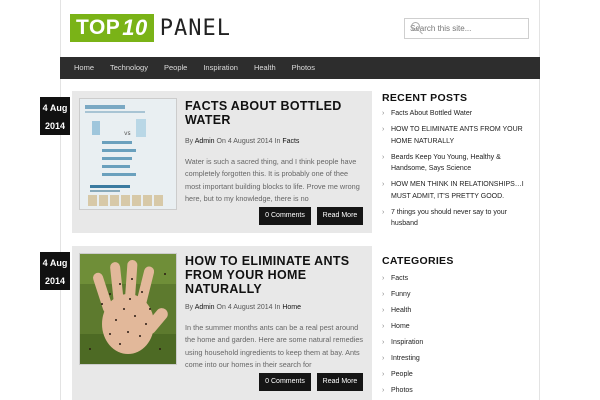  I want to click on post-title: Facts About Bottled Water, so click(275, 113).